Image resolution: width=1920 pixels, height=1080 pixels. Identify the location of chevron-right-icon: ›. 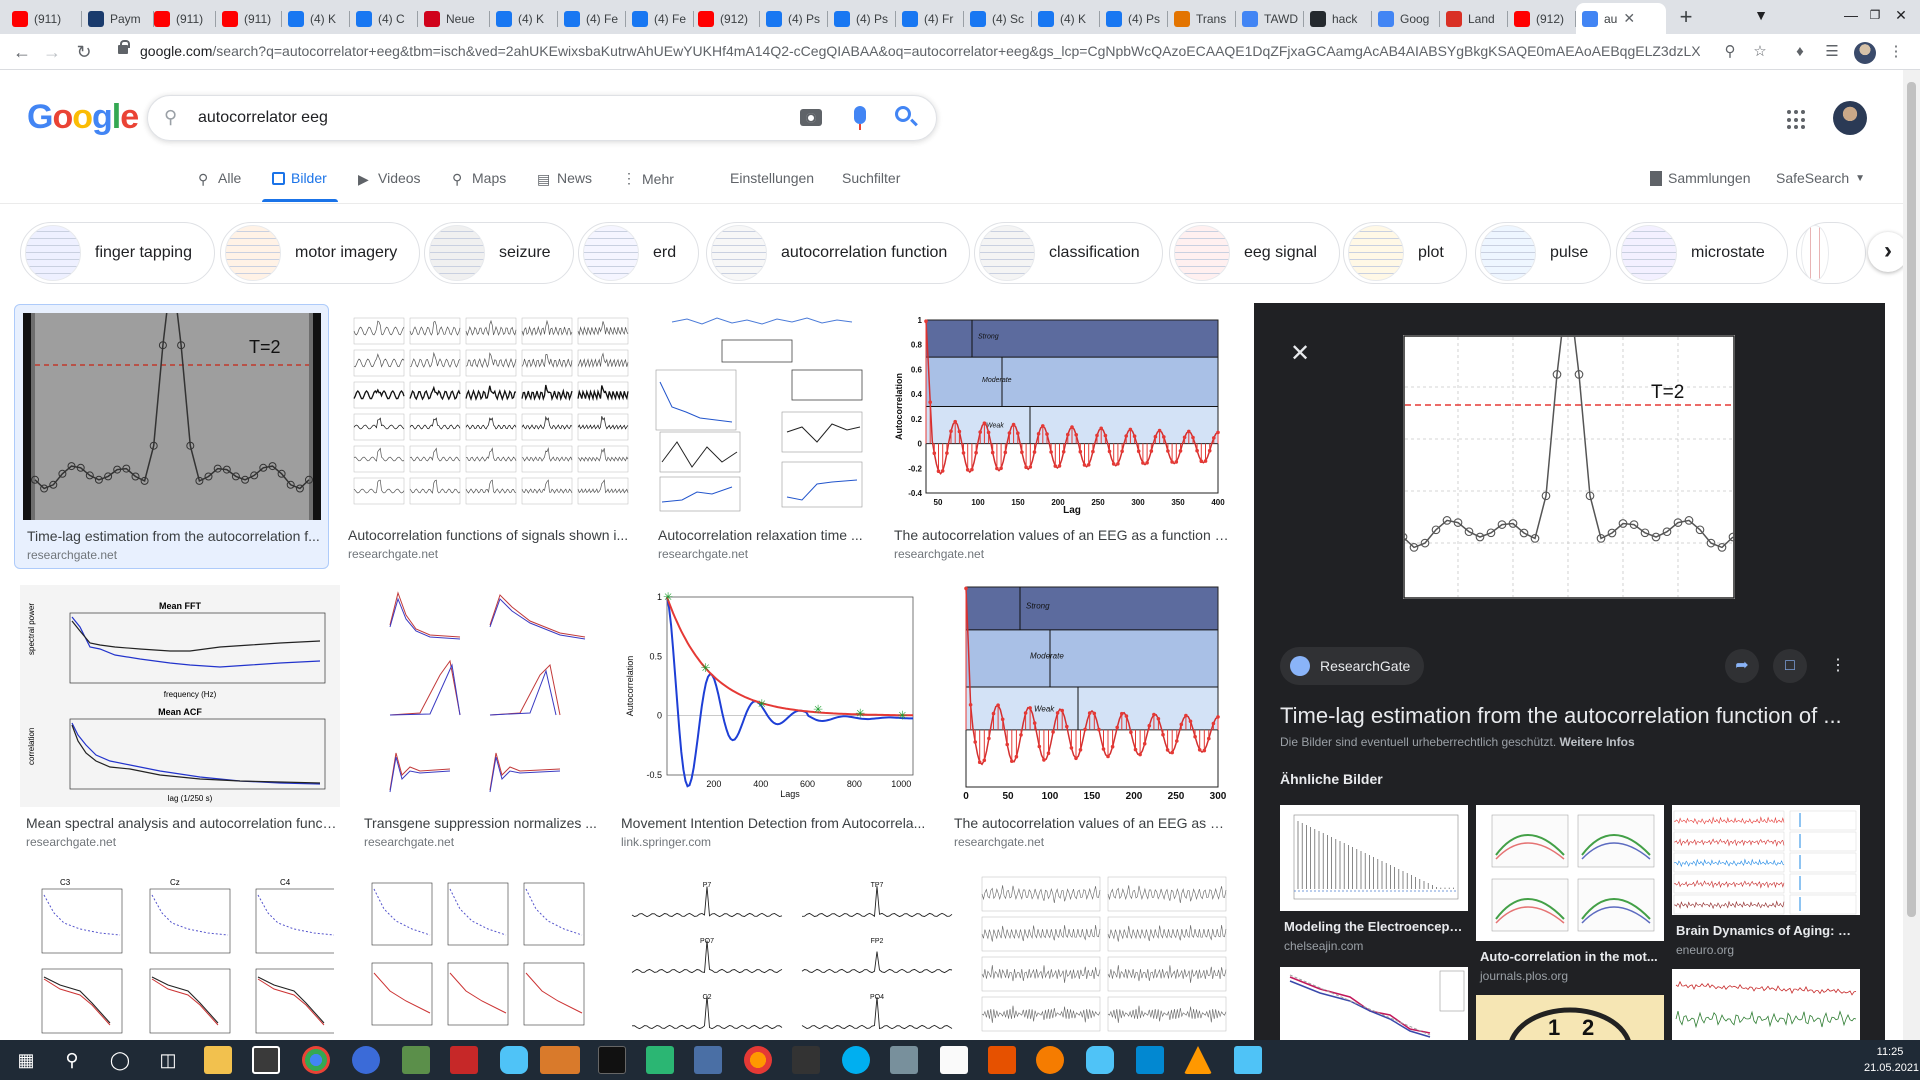
(1888, 252).